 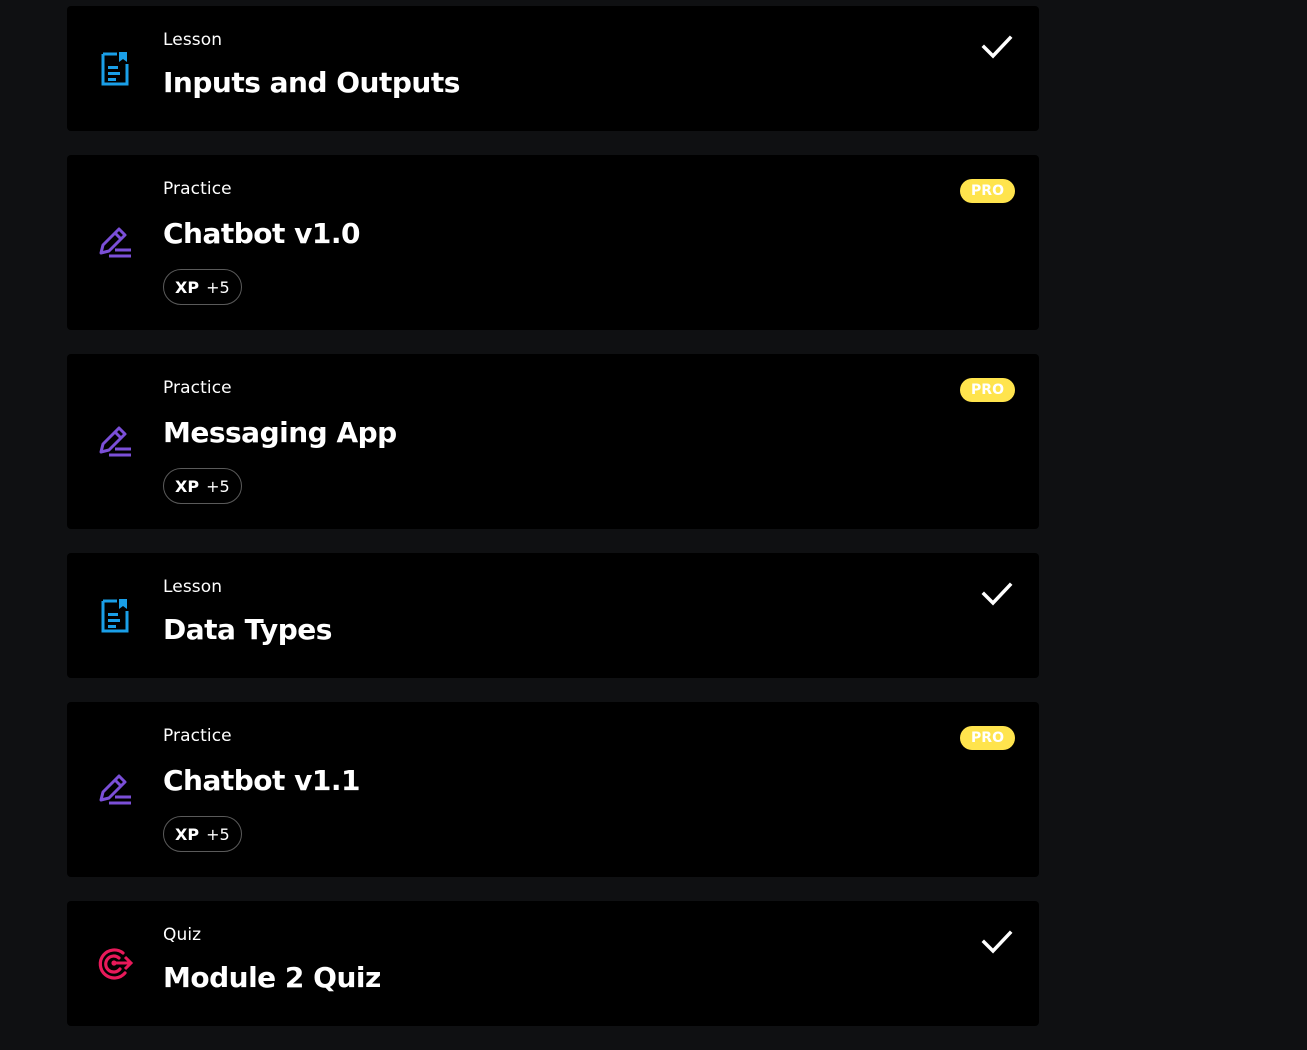 What do you see at coordinates (553, 68) in the screenshot?
I see `list-item-lesson: Lesson Inputs and Outputs` at bounding box center [553, 68].